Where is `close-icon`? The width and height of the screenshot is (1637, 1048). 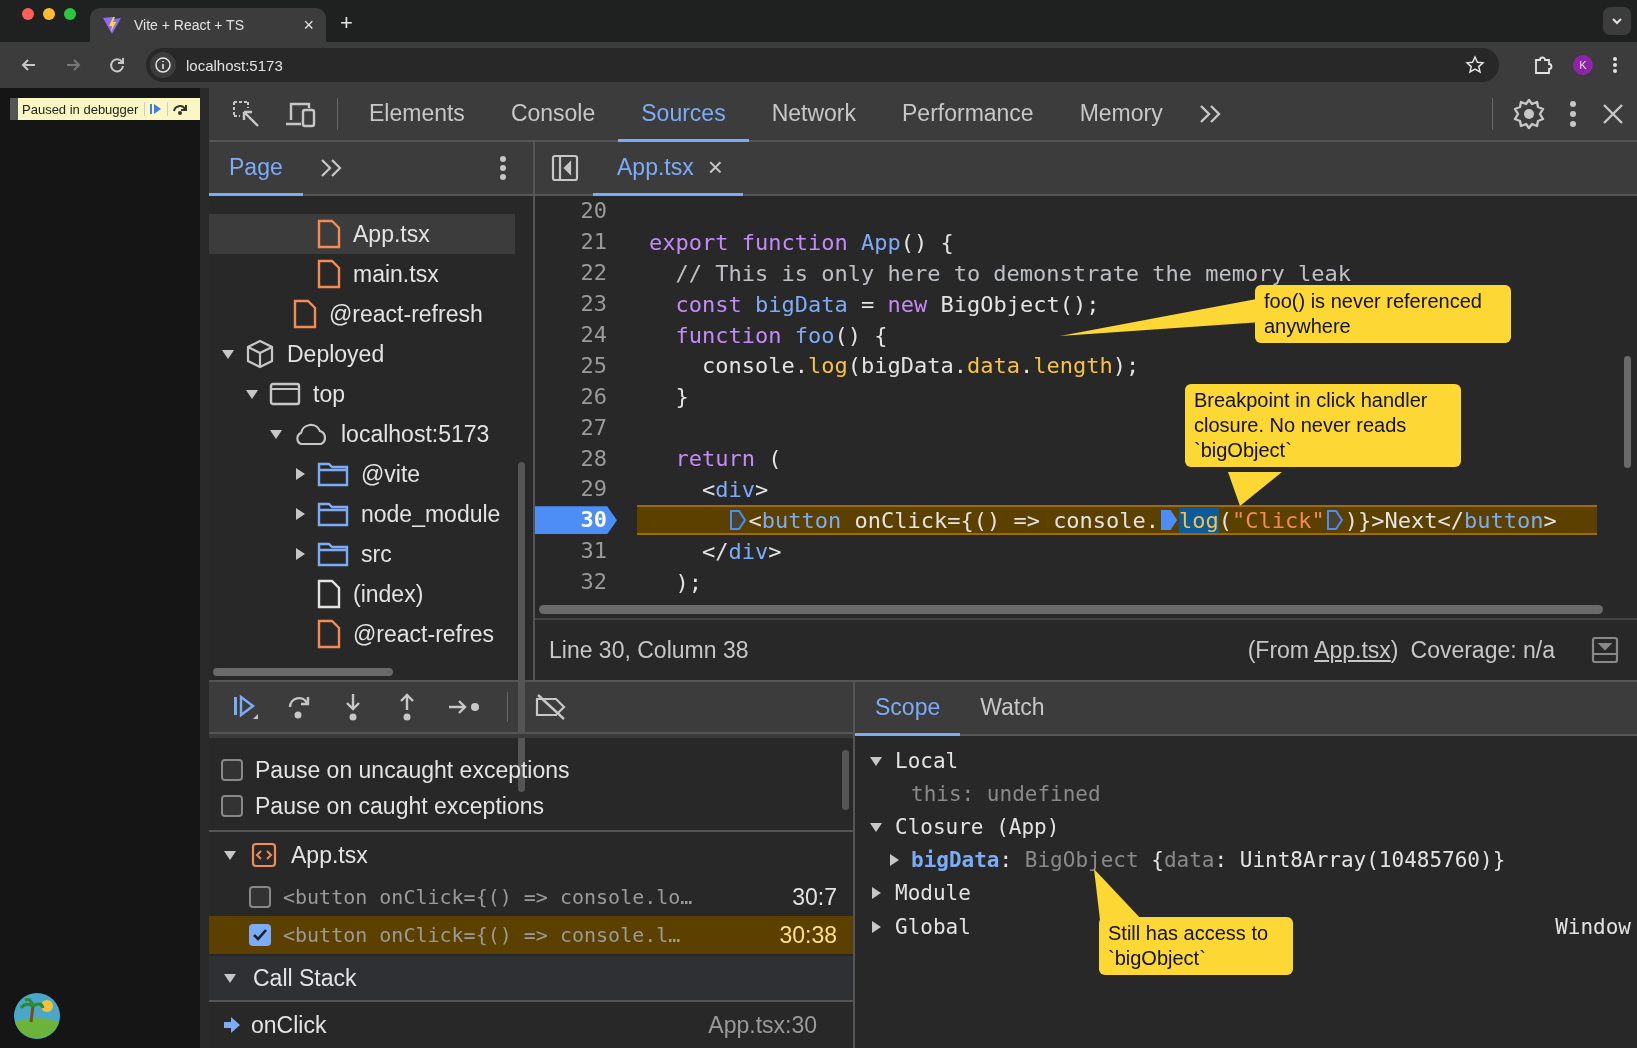
close-icon is located at coordinates (1613, 114).